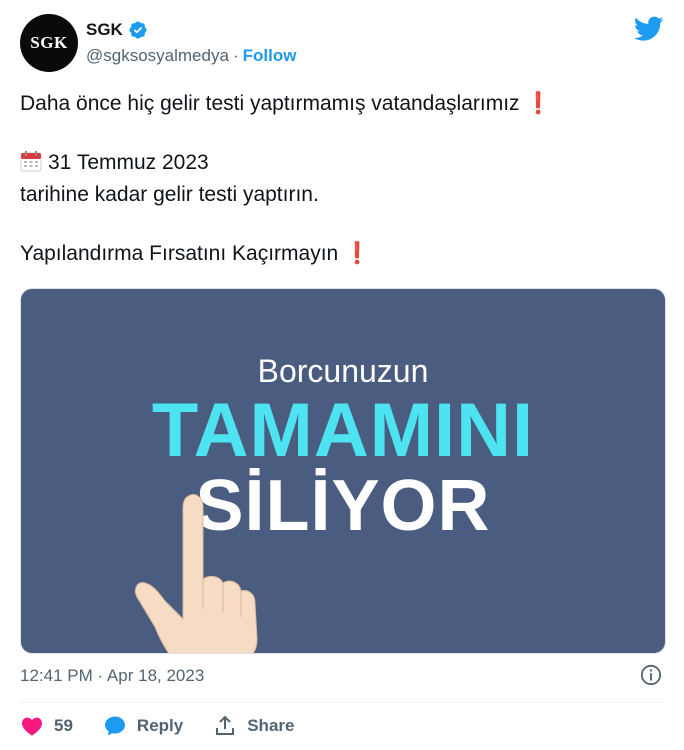 The image size is (684, 750). What do you see at coordinates (343, 430) in the screenshot?
I see `media-caption-line2: TAMAMINI` at bounding box center [343, 430].